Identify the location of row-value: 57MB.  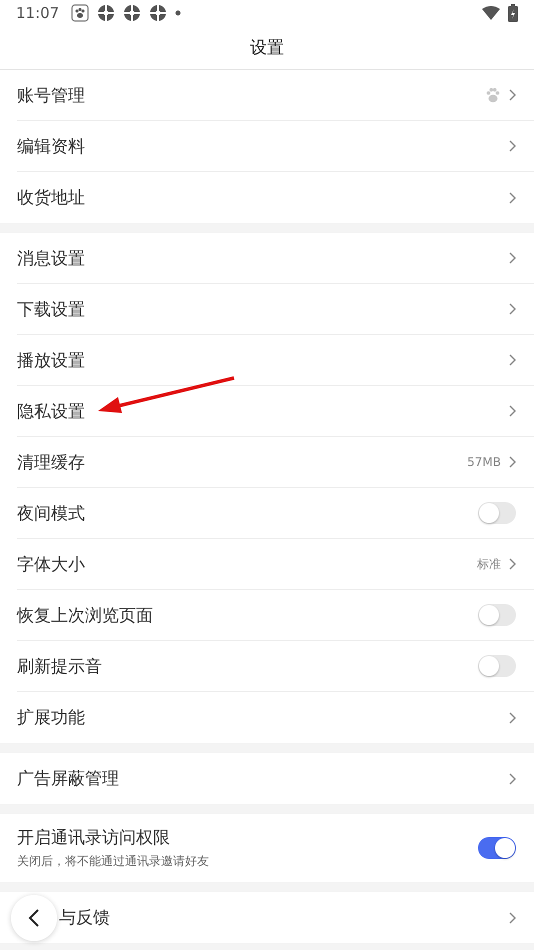
(484, 462).